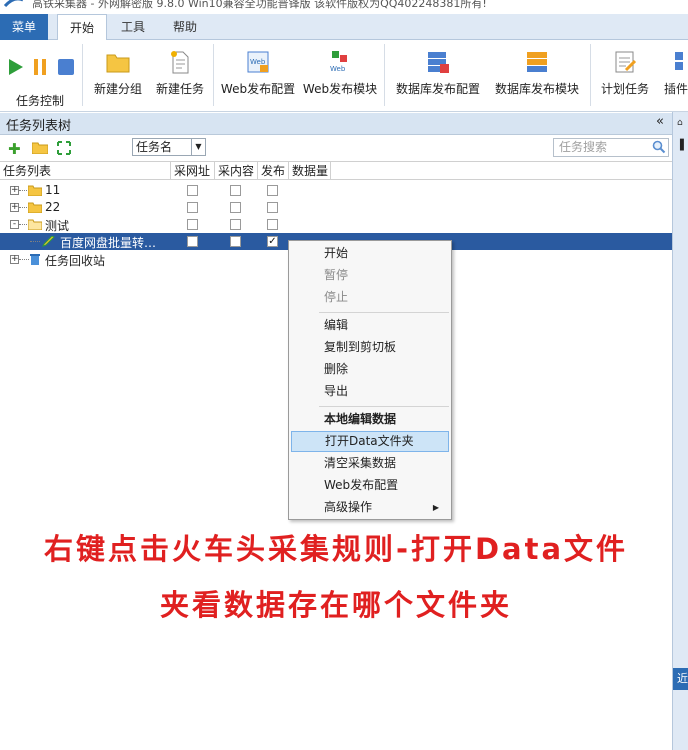 The width and height of the screenshot is (688, 750). What do you see at coordinates (660, 121) in the screenshot?
I see `collapse-panel-icon: «` at bounding box center [660, 121].